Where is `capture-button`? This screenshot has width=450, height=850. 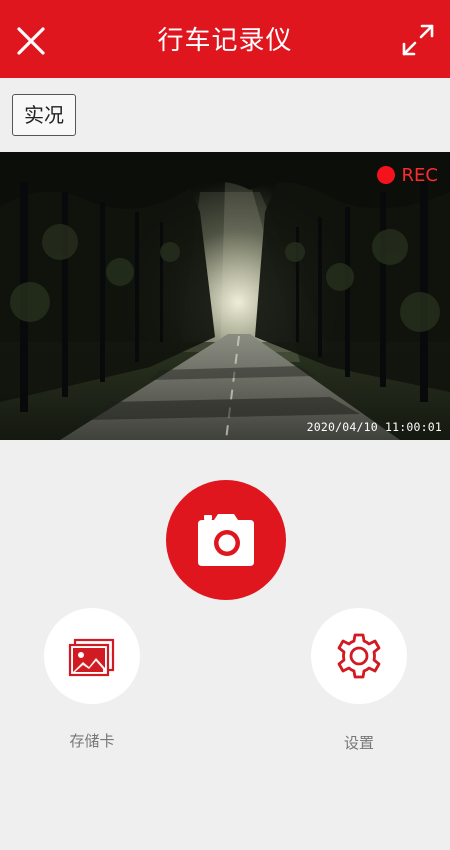
capture-button is located at coordinates (226, 540).